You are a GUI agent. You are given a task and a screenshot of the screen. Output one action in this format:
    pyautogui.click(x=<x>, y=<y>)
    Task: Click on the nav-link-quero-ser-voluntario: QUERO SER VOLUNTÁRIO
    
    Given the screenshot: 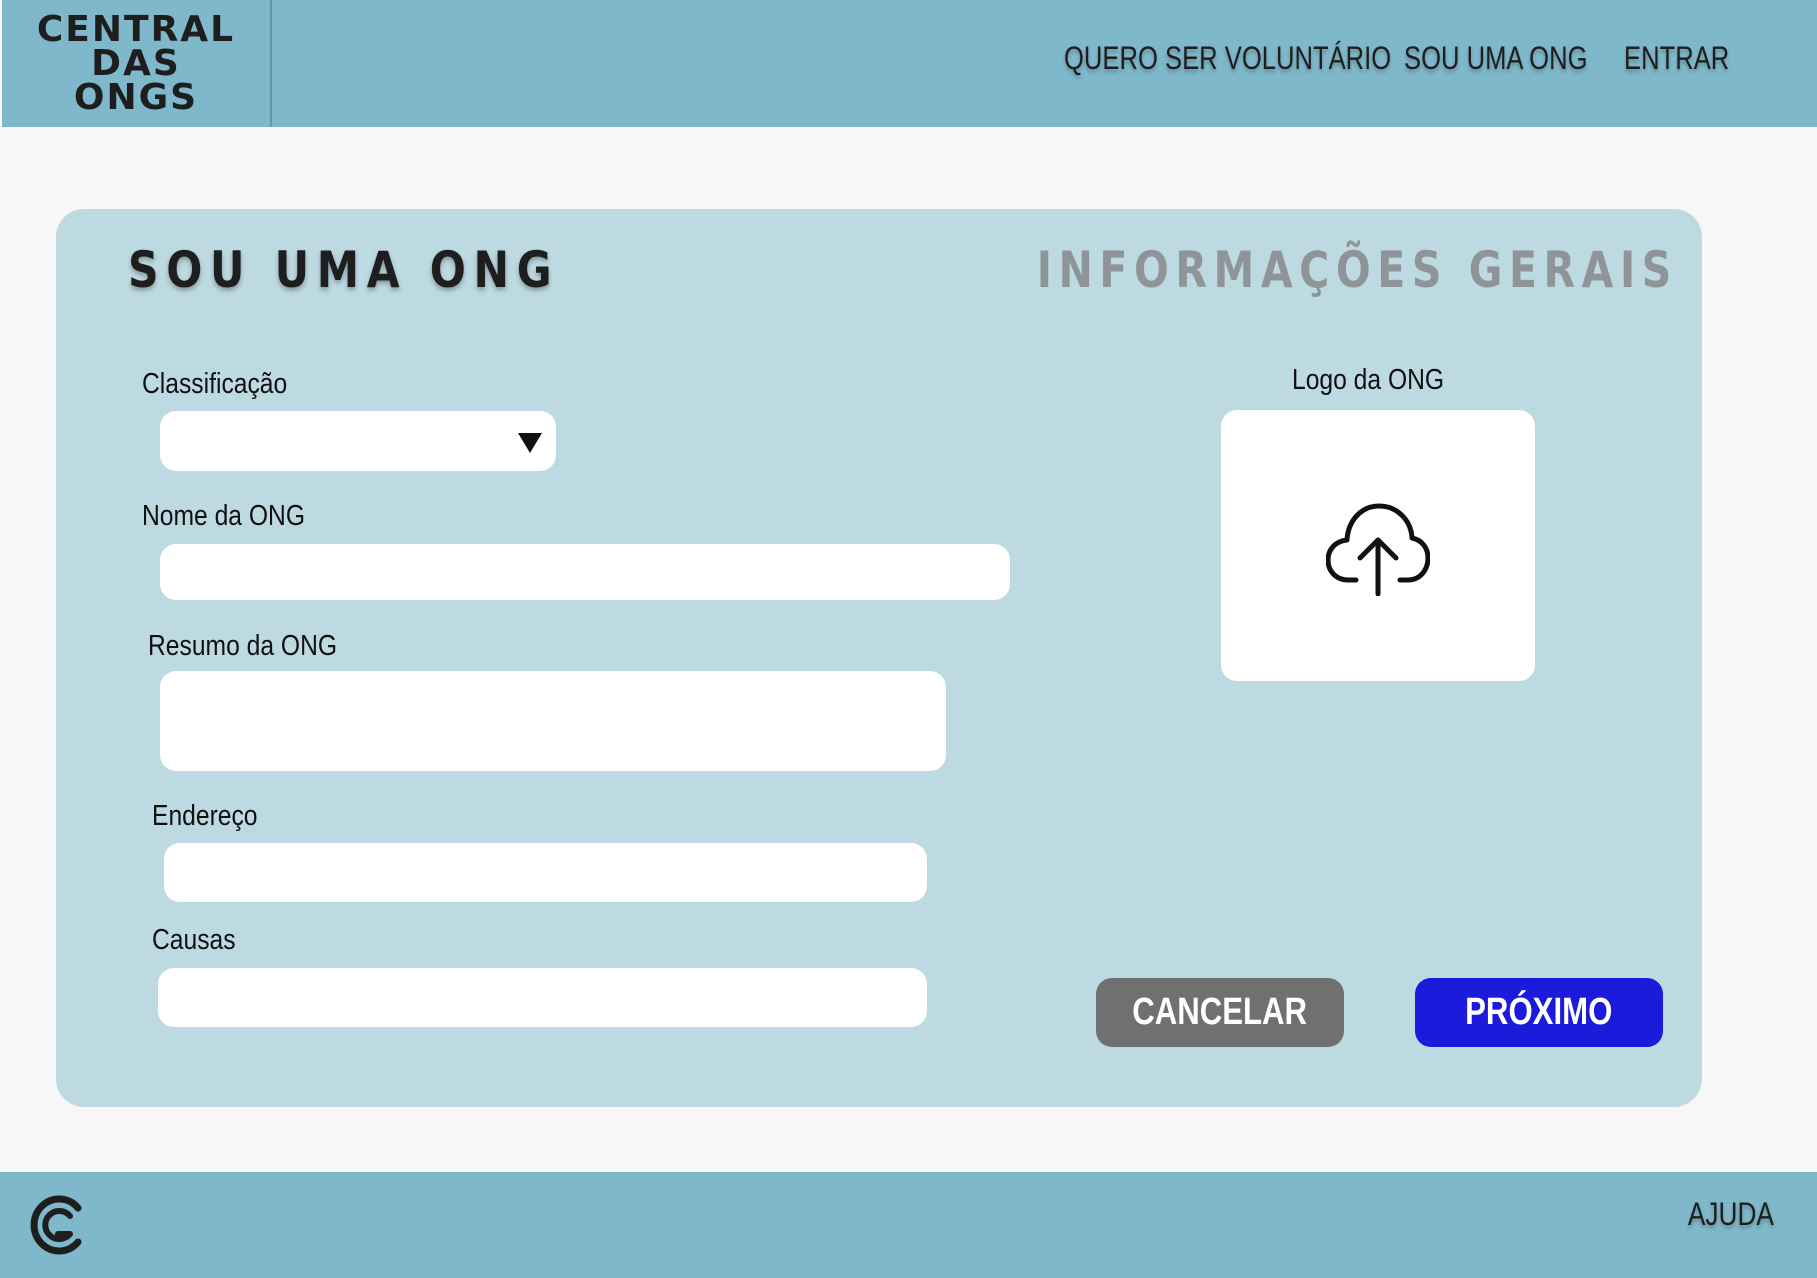 What is the action you would take?
    pyautogui.click(x=1227, y=58)
    